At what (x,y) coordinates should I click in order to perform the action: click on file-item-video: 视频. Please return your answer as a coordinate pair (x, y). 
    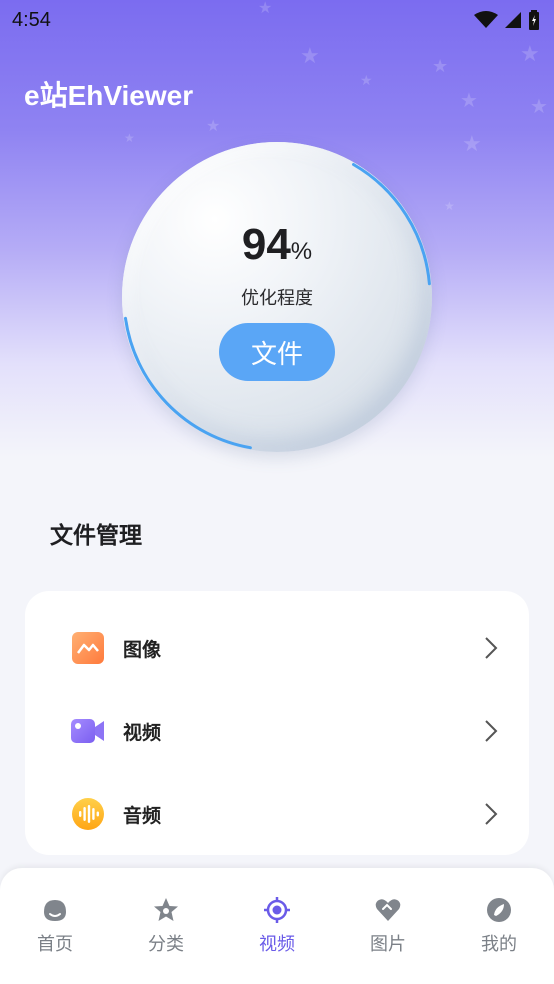
    Looking at the image, I should click on (277, 731).